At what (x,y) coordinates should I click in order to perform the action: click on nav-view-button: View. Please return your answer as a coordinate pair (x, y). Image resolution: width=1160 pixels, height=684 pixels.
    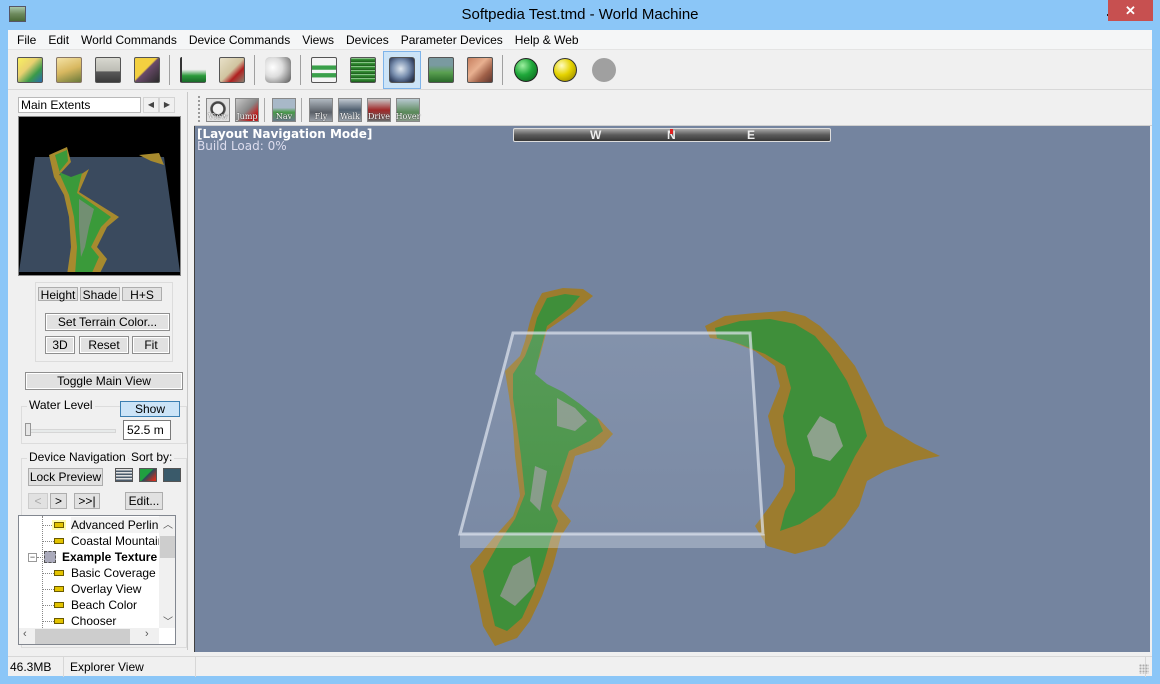
    Looking at the image, I should click on (218, 110).